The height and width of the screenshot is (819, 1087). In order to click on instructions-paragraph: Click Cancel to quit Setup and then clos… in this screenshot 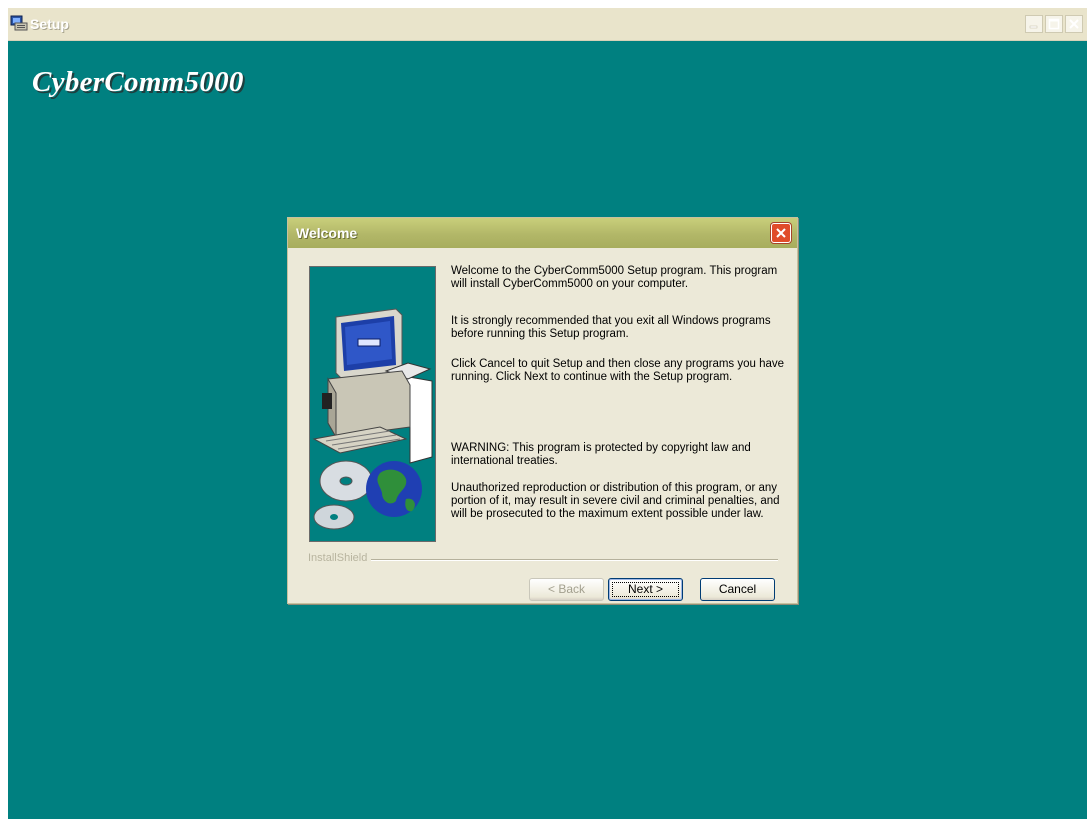, I will do `click(618, 370)`.